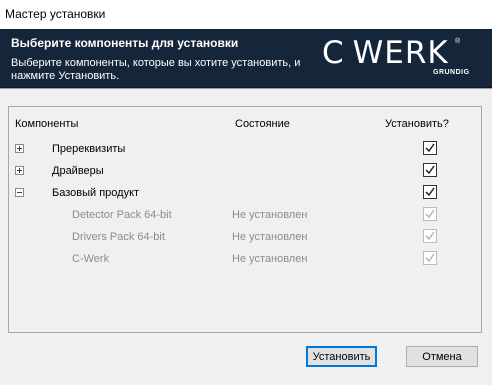  I want to click on component-name: Drivers Pack 64-bit, so click(118, 237).